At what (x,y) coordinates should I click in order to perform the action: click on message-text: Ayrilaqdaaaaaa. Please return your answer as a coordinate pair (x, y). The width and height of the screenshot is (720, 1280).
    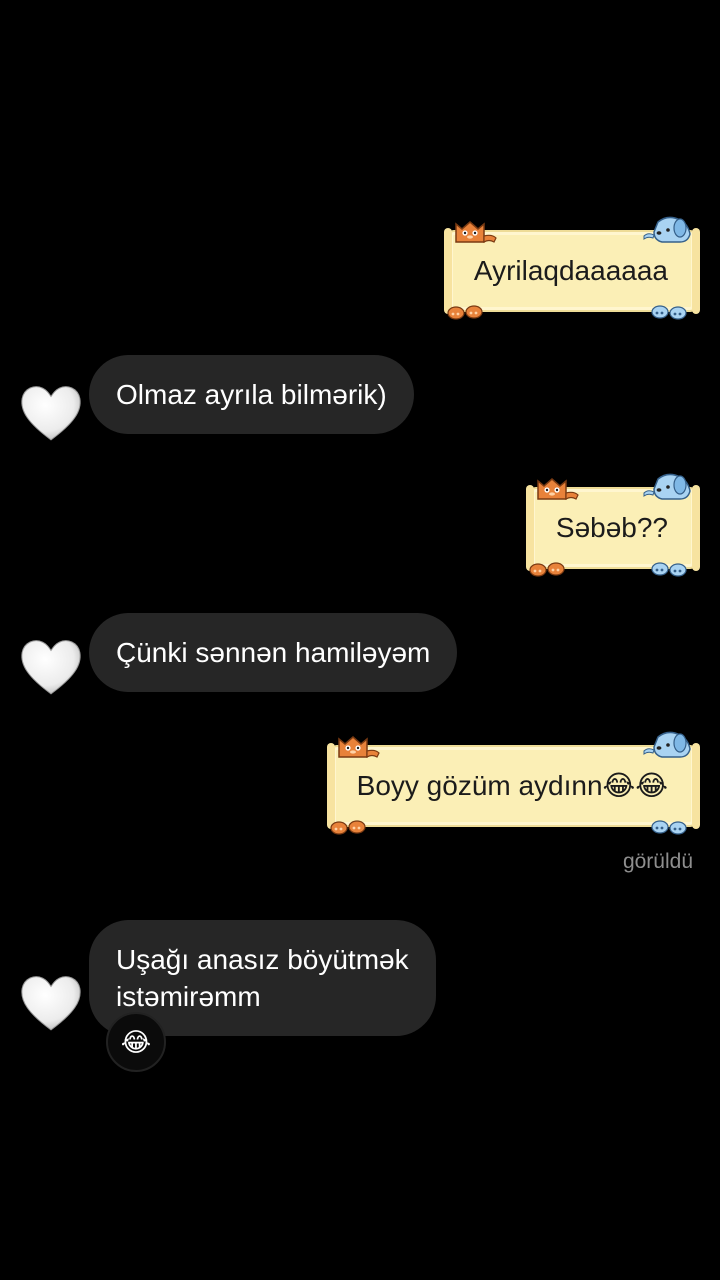
    Looking at the image, I should click on (570, 270).